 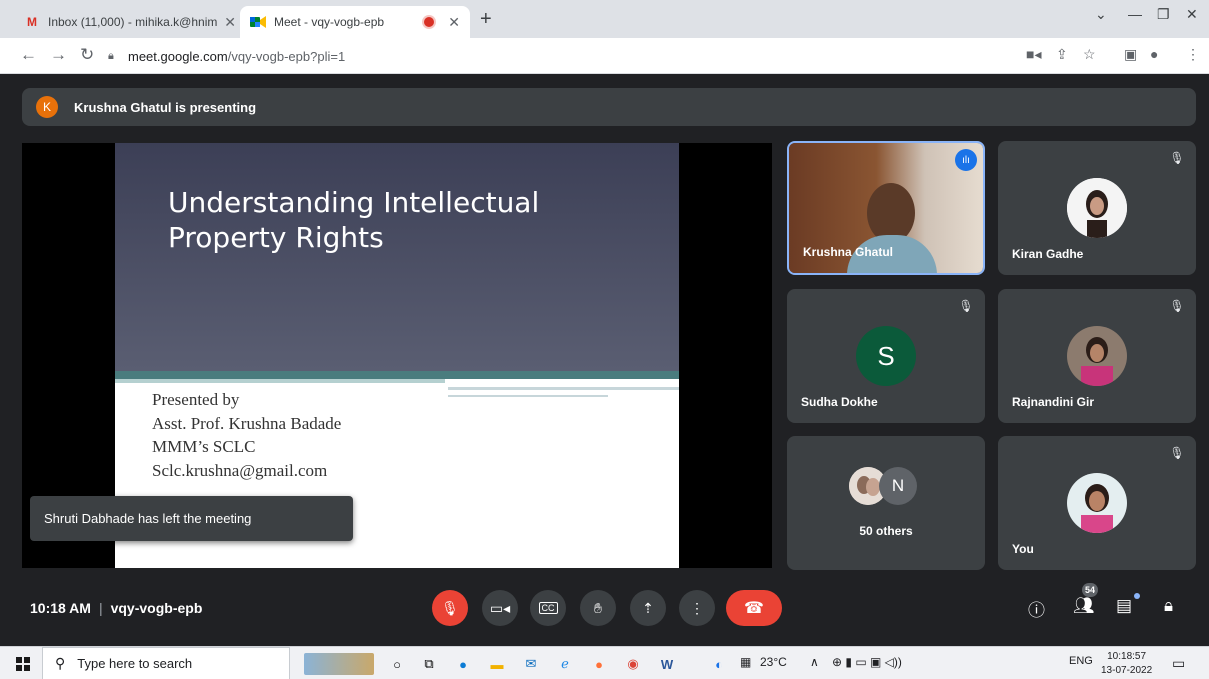 What do you see at coordinates (773, 662) in the screenshot?
I see `weather-temp: 23°C` at bounding box center [773, 662].